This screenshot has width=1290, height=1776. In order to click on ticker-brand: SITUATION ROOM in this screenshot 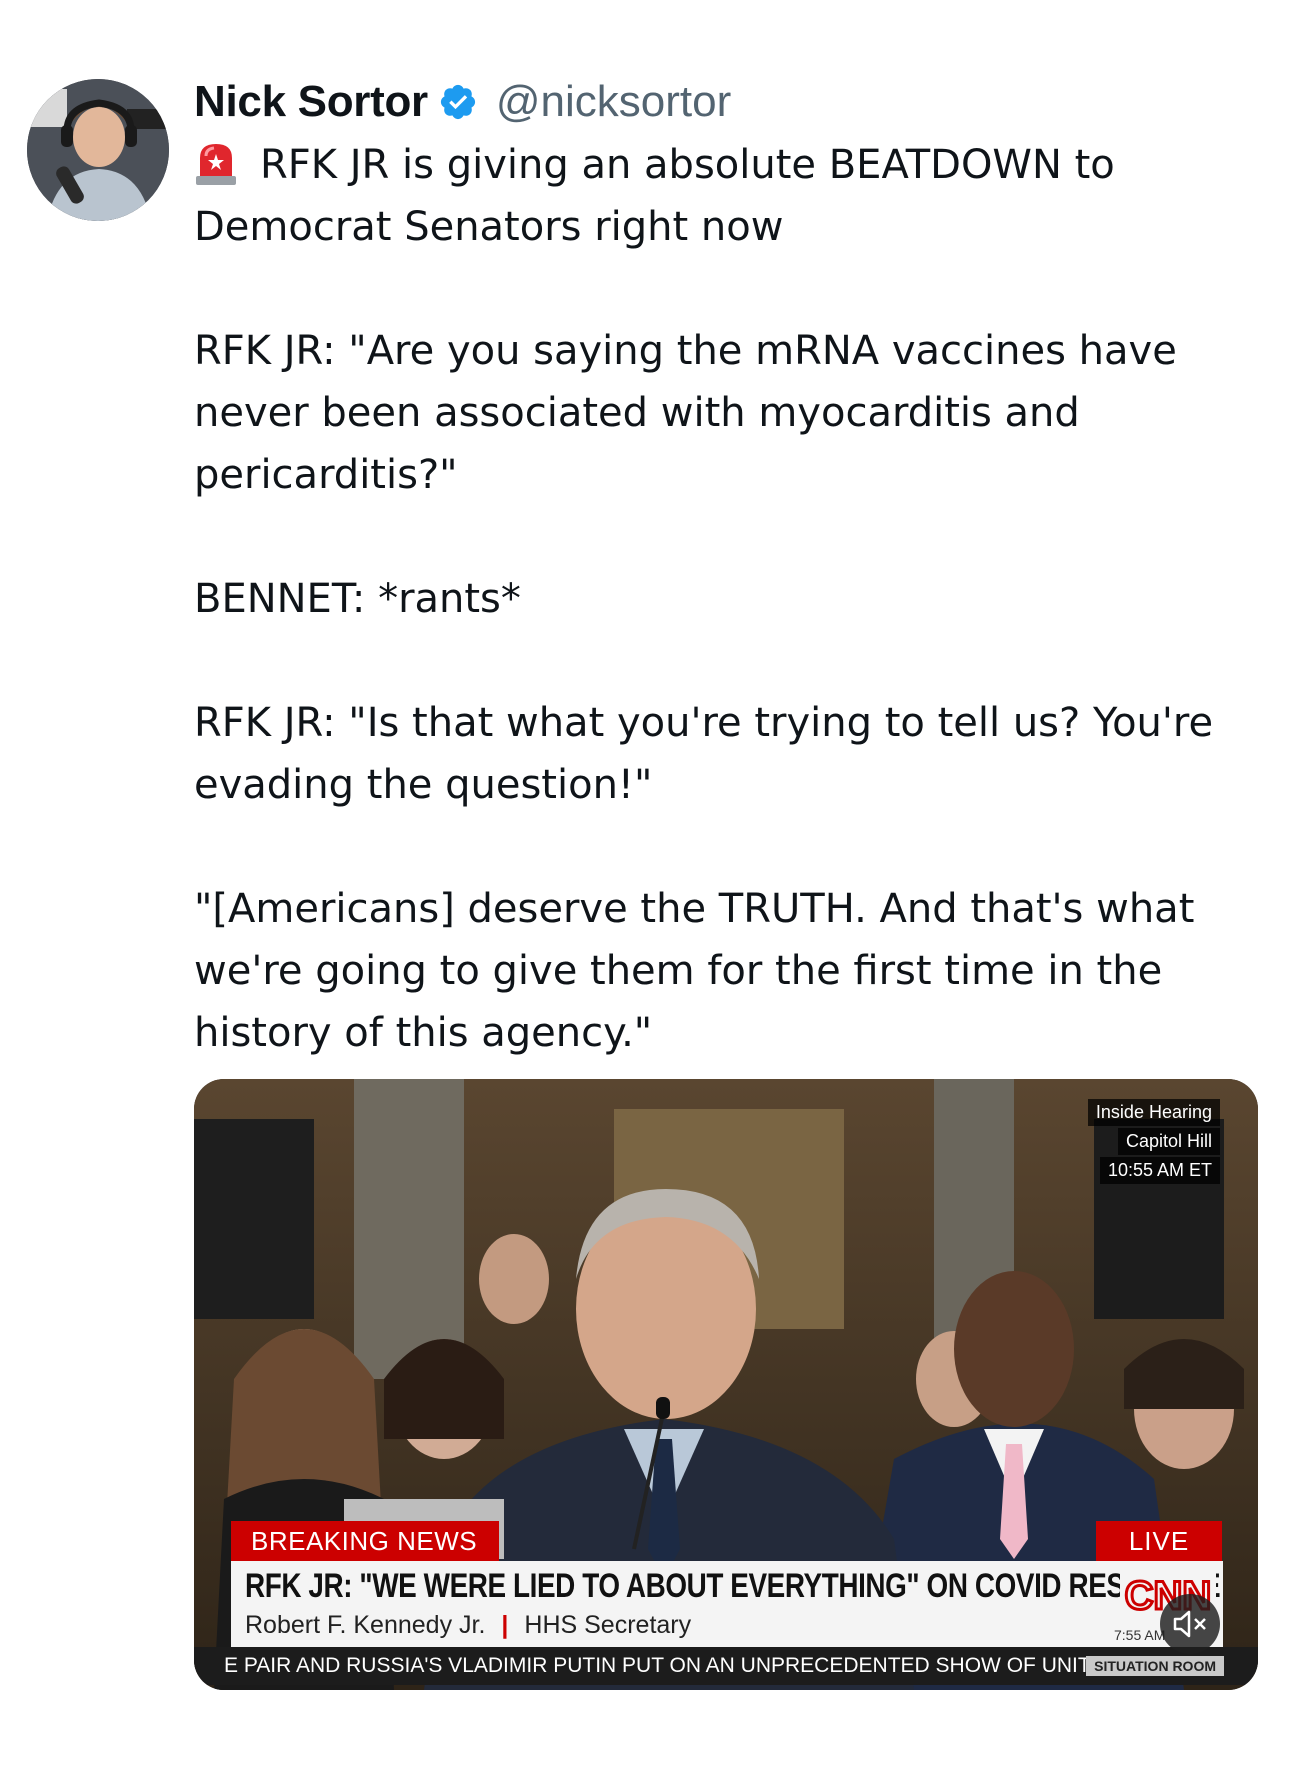, I will do `click(1155, 1666)`.